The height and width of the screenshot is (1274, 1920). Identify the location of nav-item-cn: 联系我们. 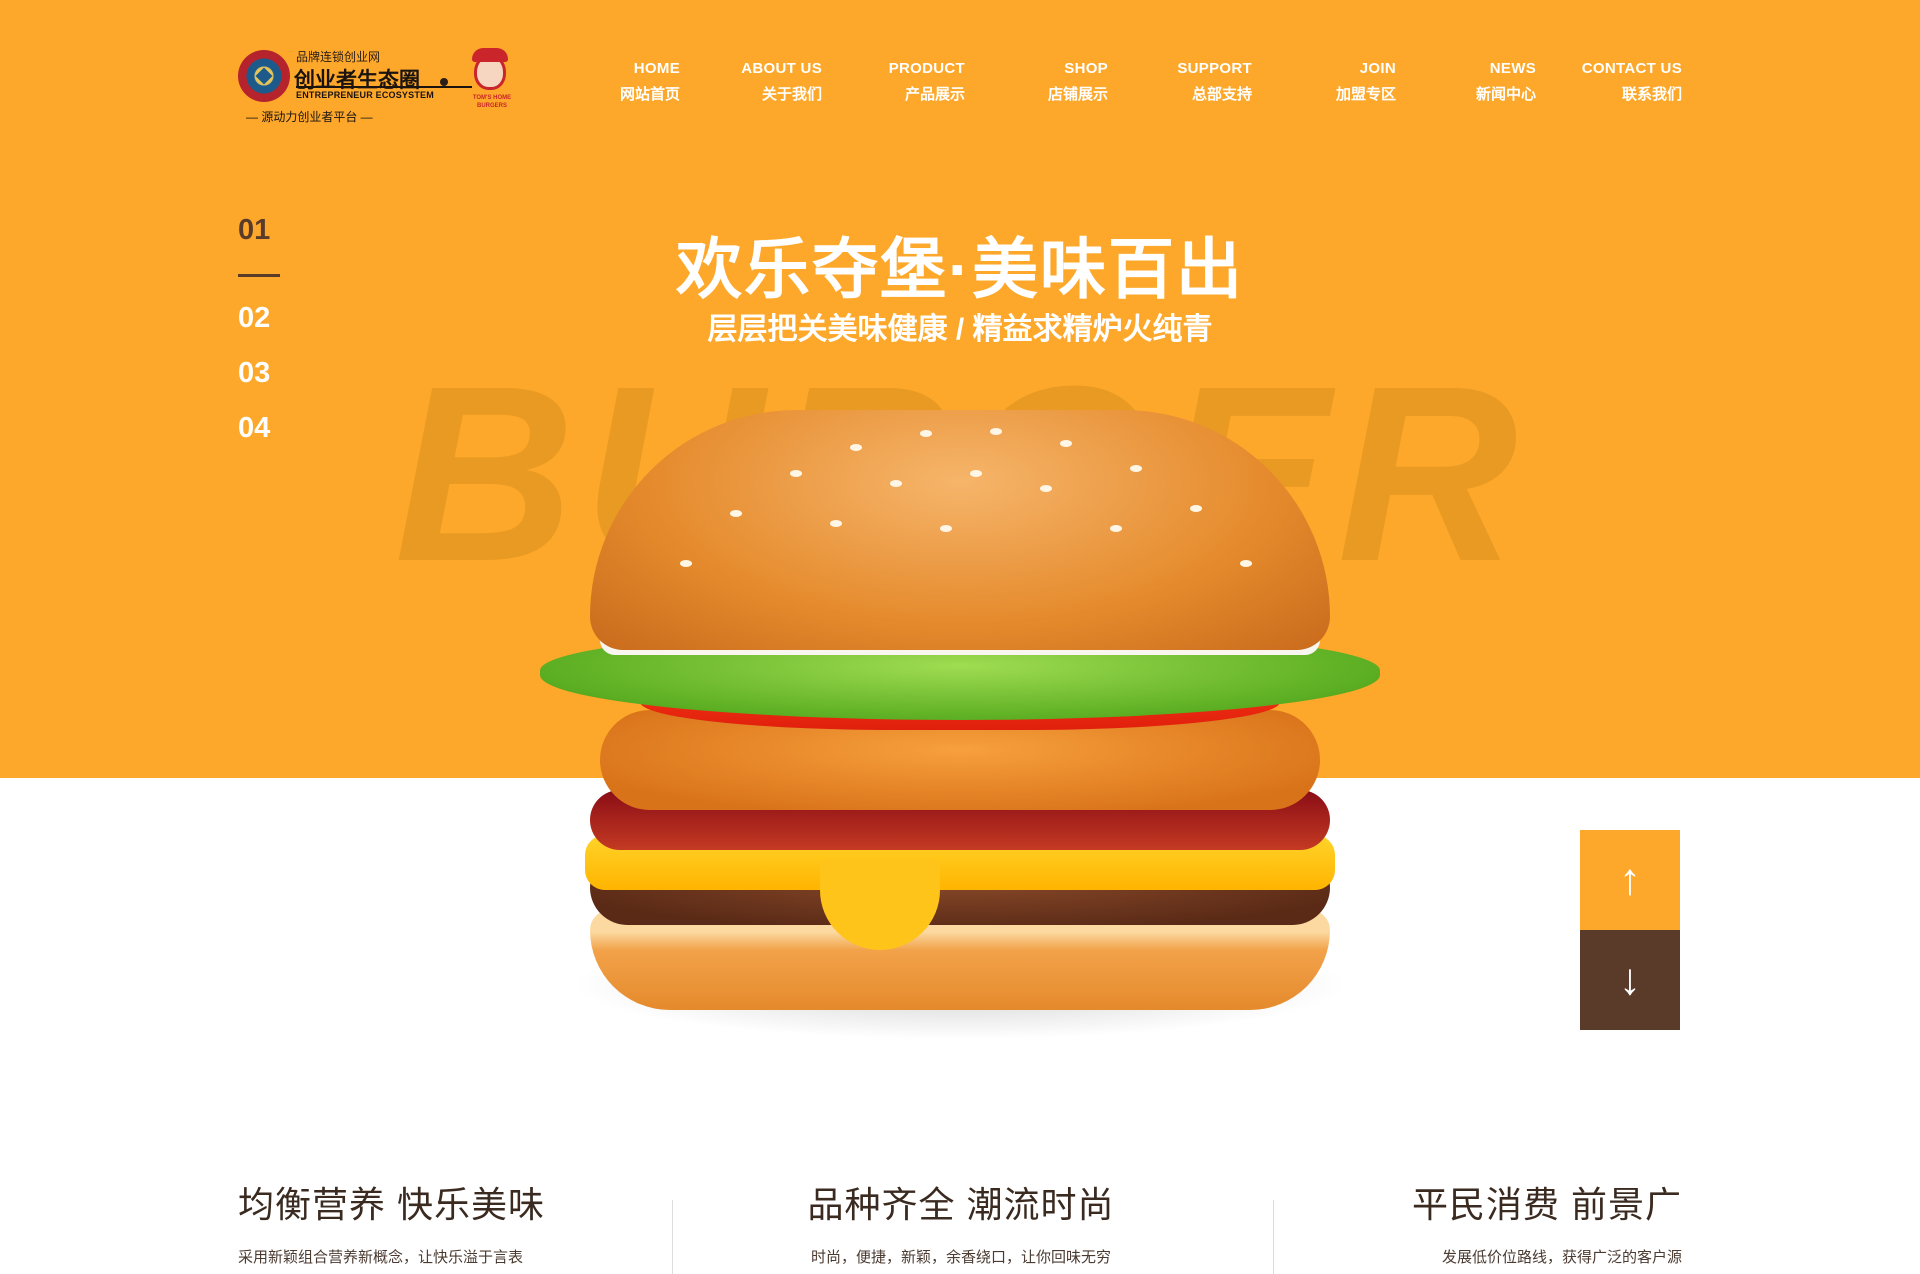
(1651, 94).